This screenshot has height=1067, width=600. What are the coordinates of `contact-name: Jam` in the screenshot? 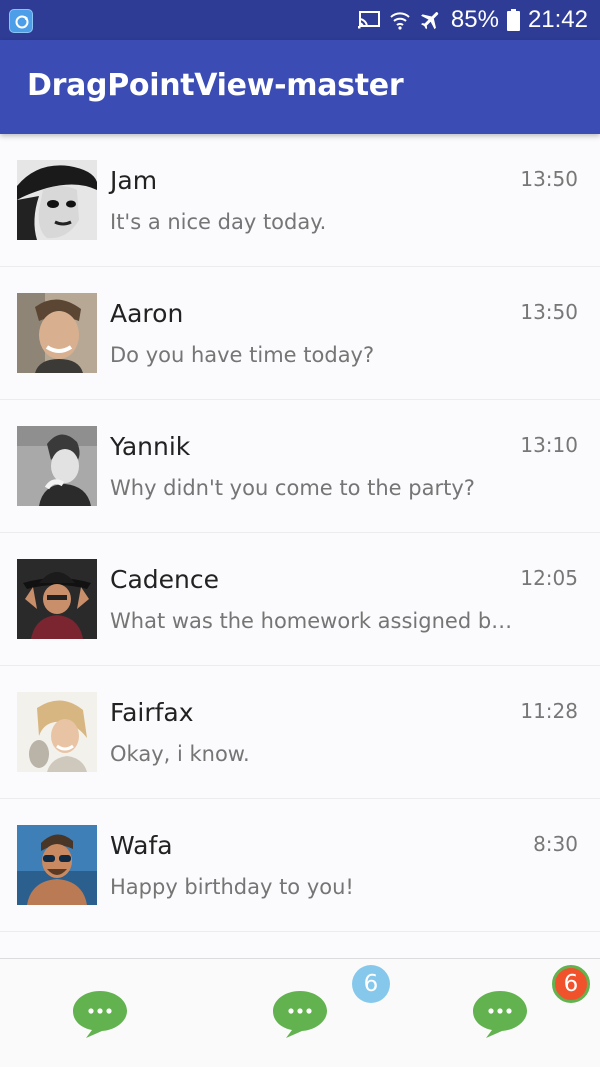 It's located at (134, 180).